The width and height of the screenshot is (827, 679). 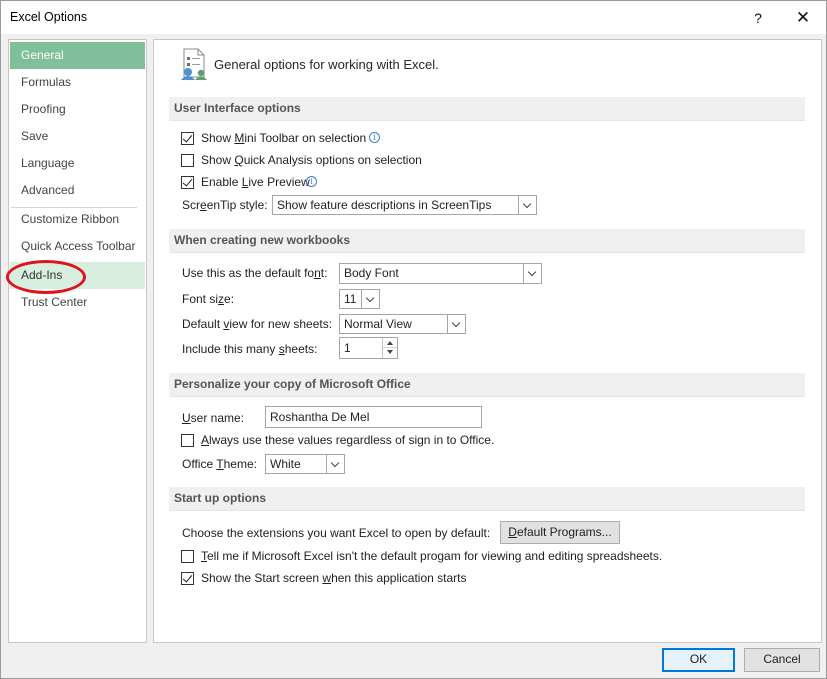 What do you see at coordinates (194, 64) in the screenshot?
I see `general-options-icon` at bounding box center [194, 64].